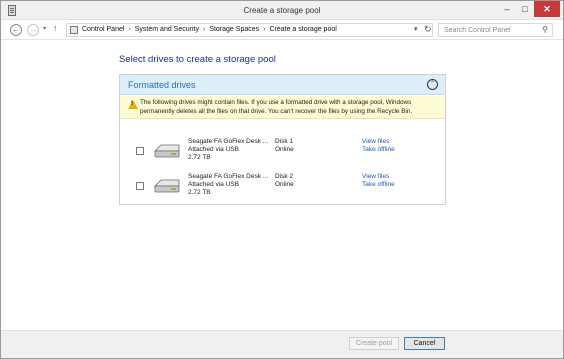 Image resolution: width=564 pixels, height=359 pixels. What do you see at coordinates (284, 176) in the screenshot?
I see `disk-number: Disk 2` at bounding box center [284, 176].